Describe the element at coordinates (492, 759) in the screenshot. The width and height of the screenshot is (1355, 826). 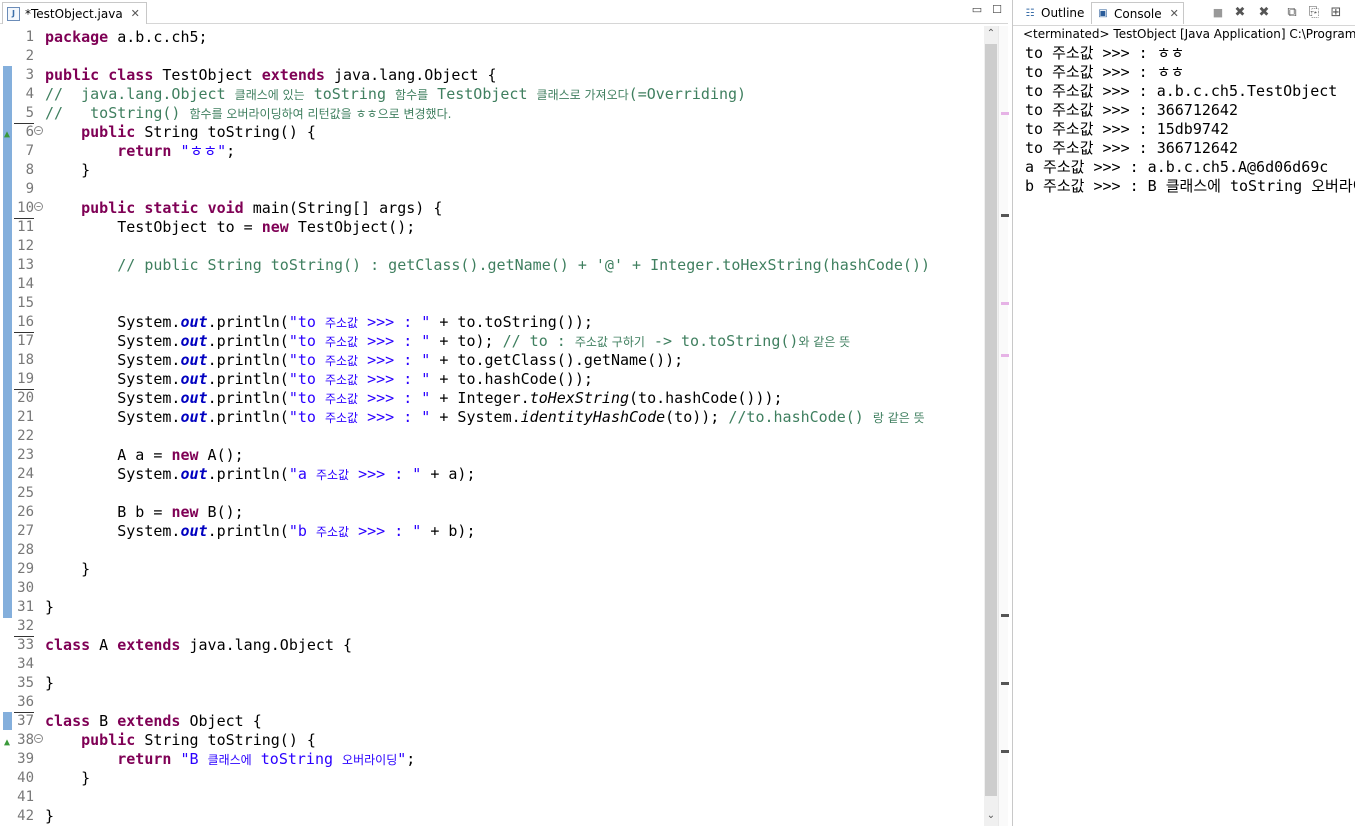
I see `code-line: 39 return "B 클래스에 toString 오버라이딩";` at that location.